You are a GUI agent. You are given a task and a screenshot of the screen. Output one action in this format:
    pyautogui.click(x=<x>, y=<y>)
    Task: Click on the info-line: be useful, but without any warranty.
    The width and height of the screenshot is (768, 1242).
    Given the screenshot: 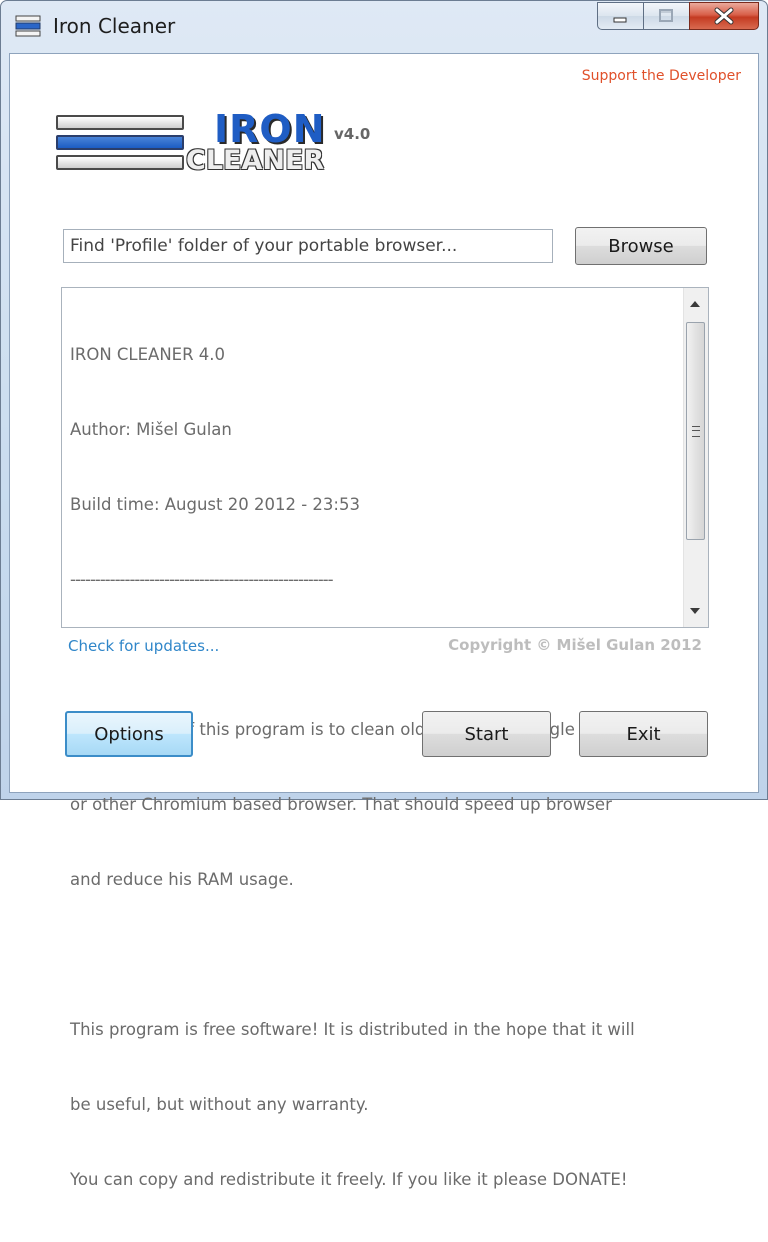 What is the action you would take?
    pyautogui.click(x=219, y=1104)
    